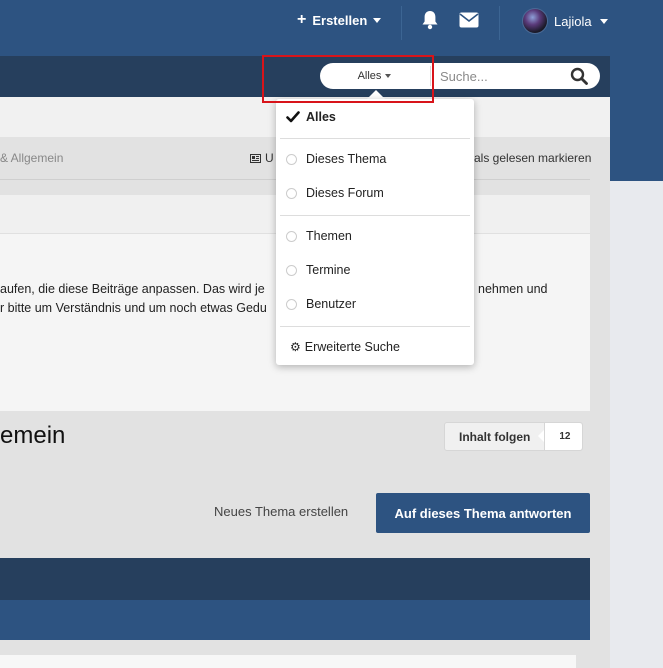 The image size is (663, 668). Describe the element at coordinates (535, 21) in the screenshot. I see `avatar` at that location.